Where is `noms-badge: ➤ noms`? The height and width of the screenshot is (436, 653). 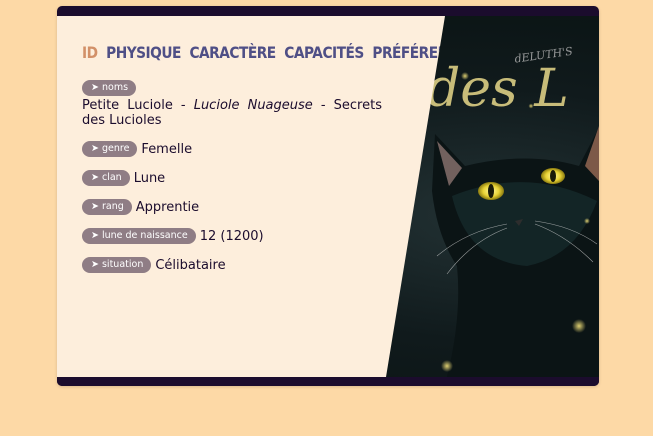 noms-badge: ➤ noms is located at coordinates (109, 88).